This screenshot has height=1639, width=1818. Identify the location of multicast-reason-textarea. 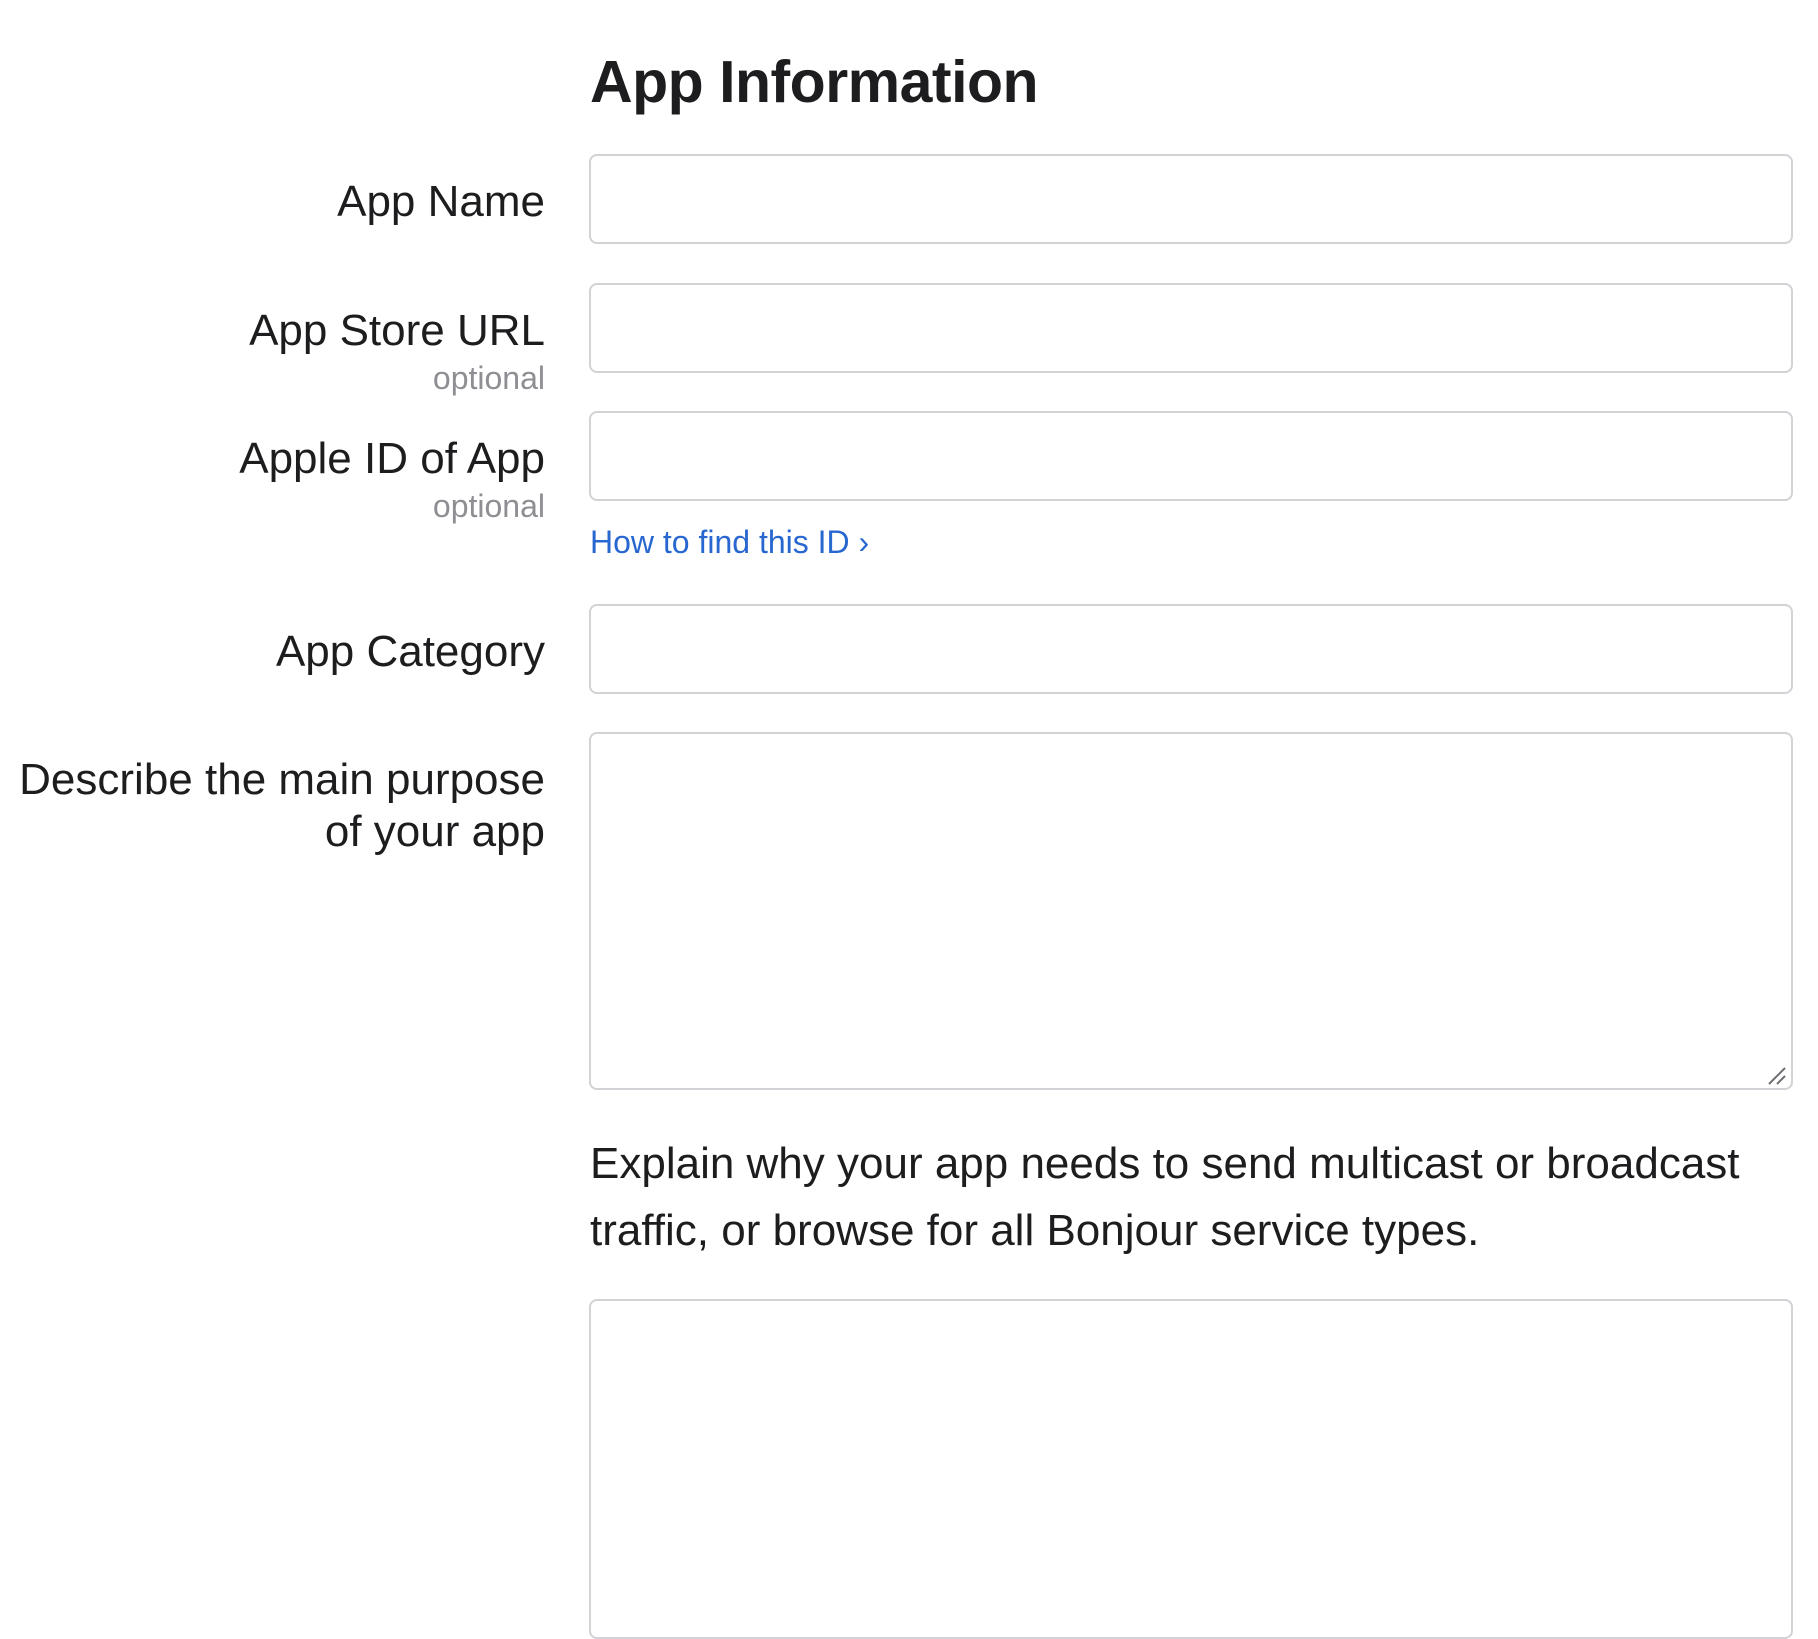
(1191, 1469).